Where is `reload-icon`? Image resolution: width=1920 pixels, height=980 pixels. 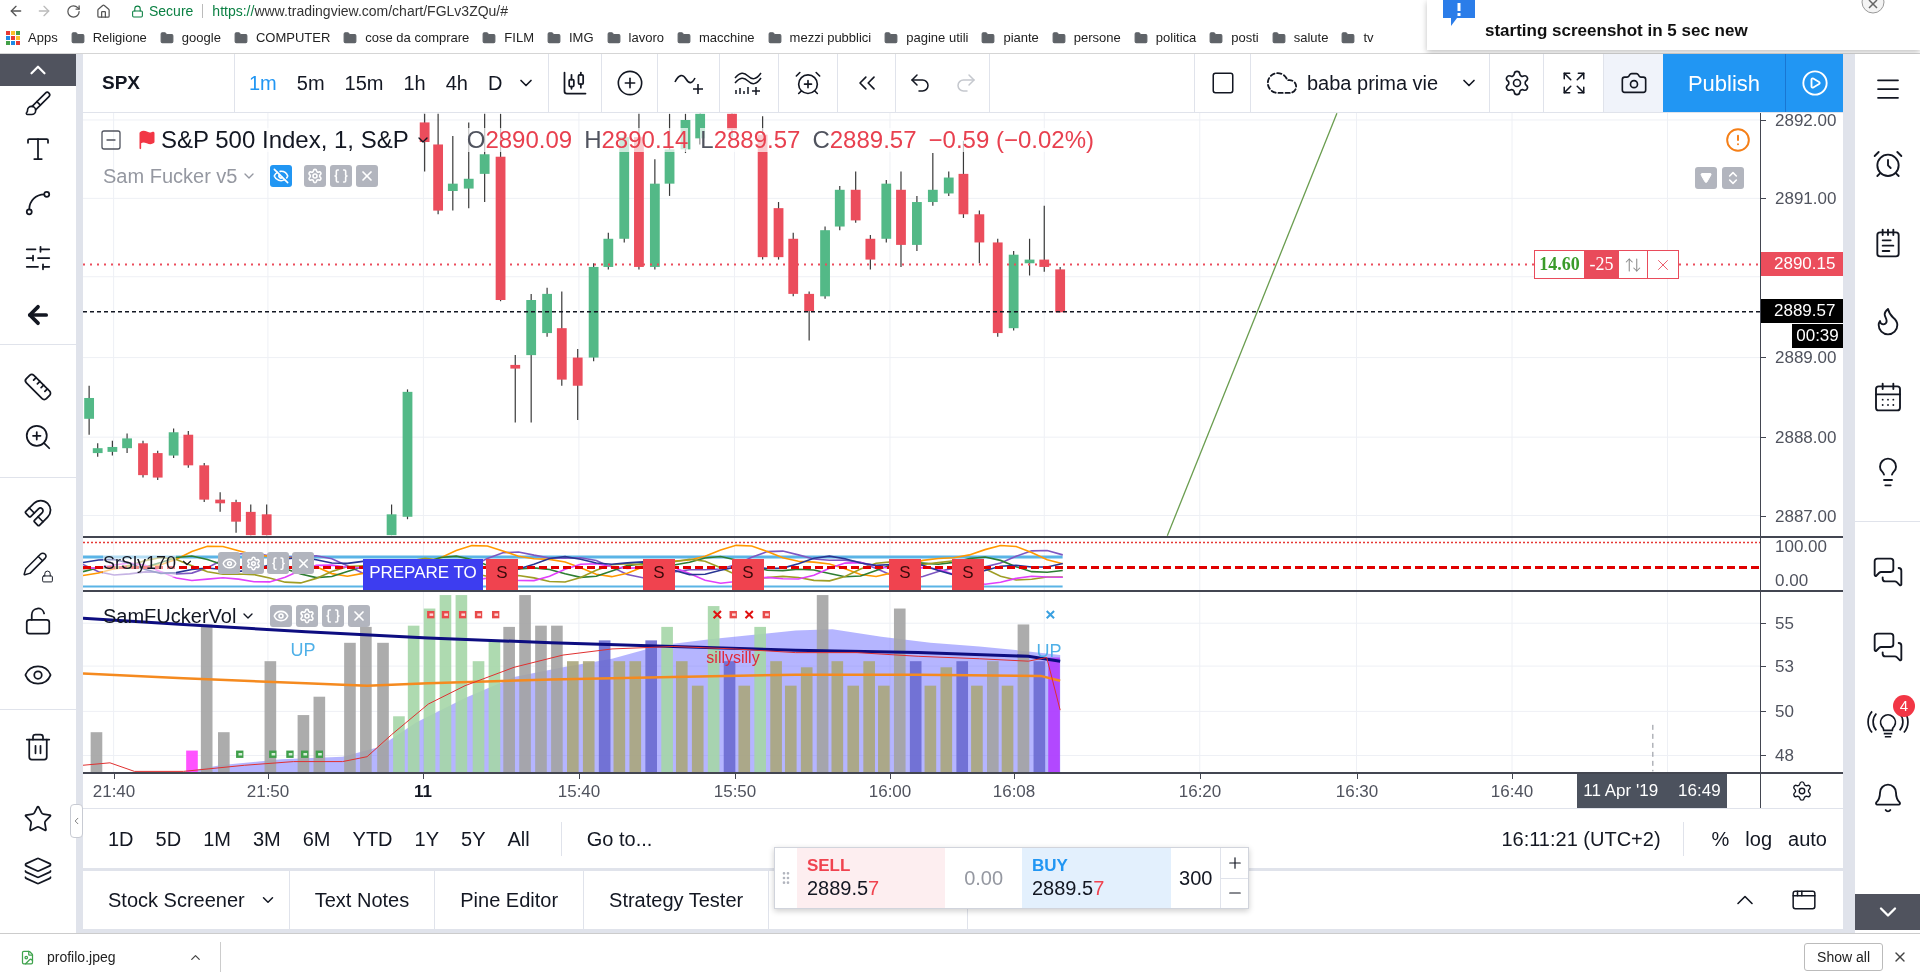
reload-icon is located at coordinates (73, 11).